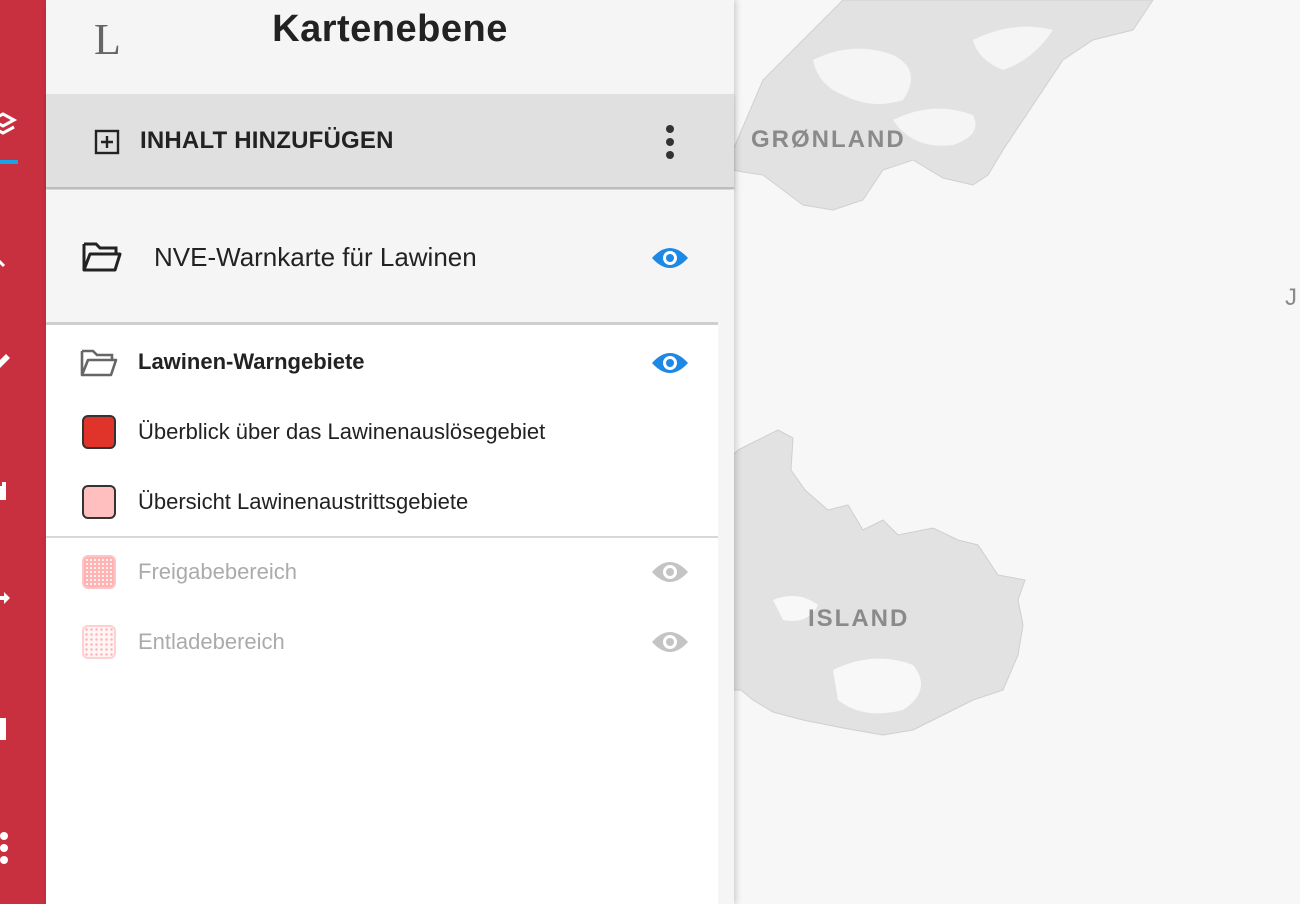 The image size is (1300, 904). Describe the element at coordinates (9, 728) in the screenshot. I see `bookmark-tool-button` at that location.